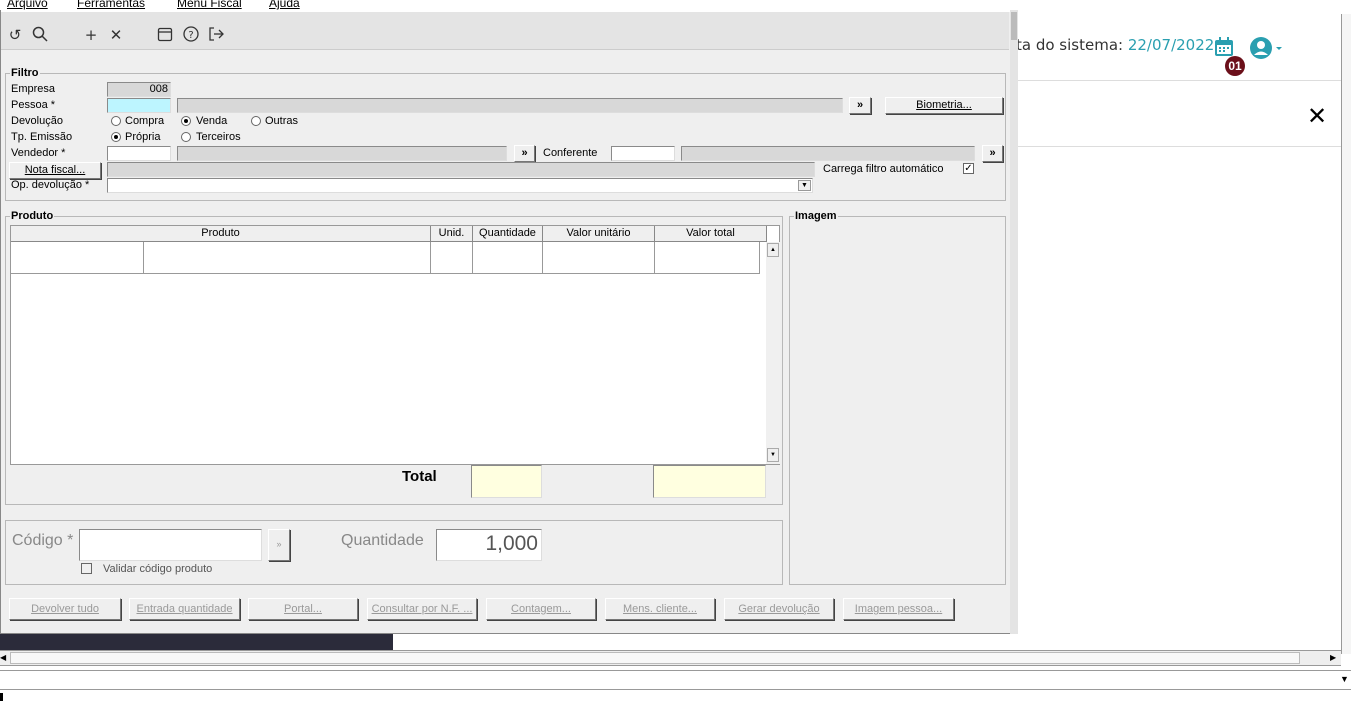 The width and height of the screenshot is (1351, 703). What do you see at coordinates (342, 153) in the screenshot?
I see `vendedor-name-field` at bounding box center [342, 153].